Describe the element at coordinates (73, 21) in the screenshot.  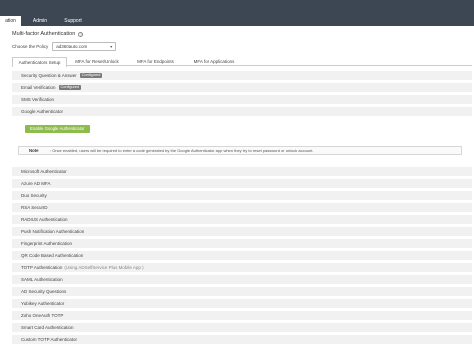
I see `nav-tab-support: Support` at that location.